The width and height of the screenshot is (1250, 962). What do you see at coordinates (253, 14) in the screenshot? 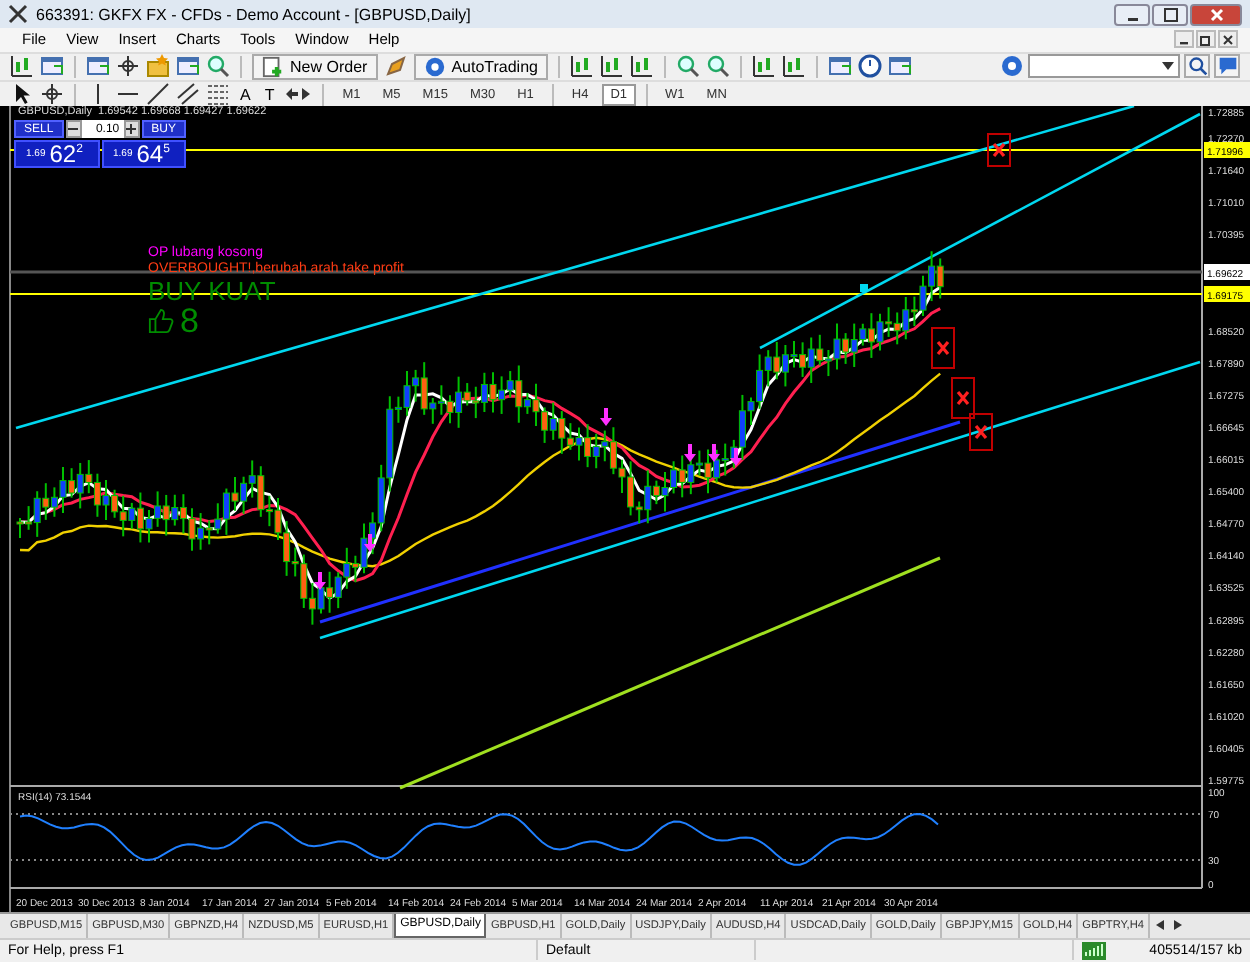
I see `window-title: 663391: GKFX FX - CFDs - Demo Account - [GBPUSD,Daily]` at bounding box center [253, 14].